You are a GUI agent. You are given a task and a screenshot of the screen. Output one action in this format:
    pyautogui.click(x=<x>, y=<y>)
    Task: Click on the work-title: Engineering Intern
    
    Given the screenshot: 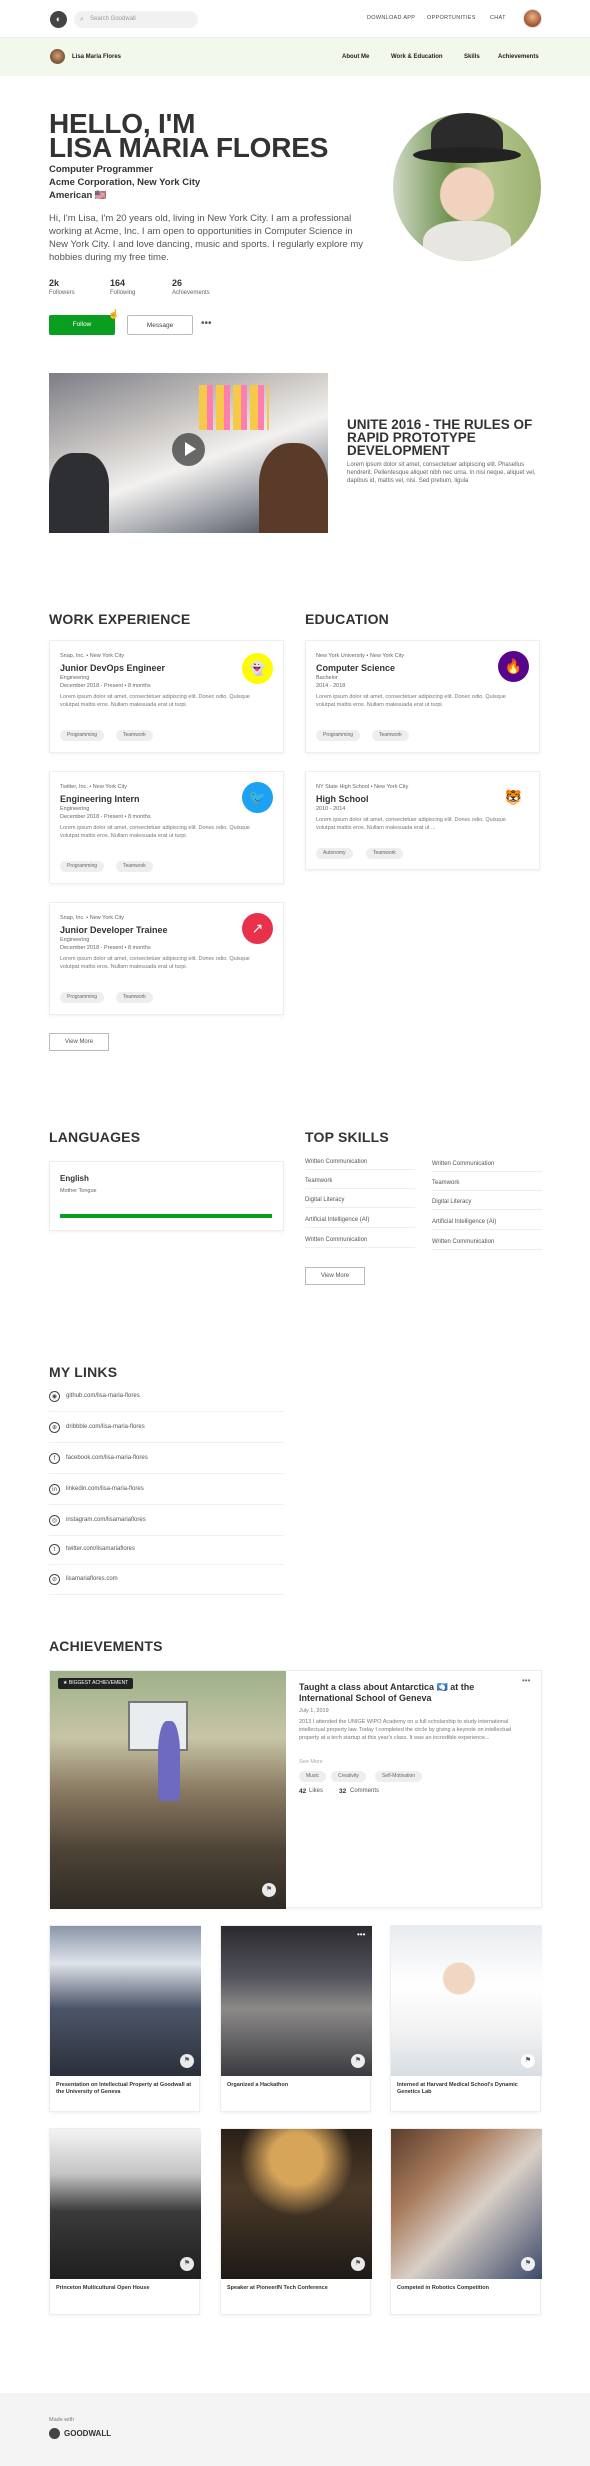 What is the action you would take?
    pyautogui.click(x=100, y=799)
    